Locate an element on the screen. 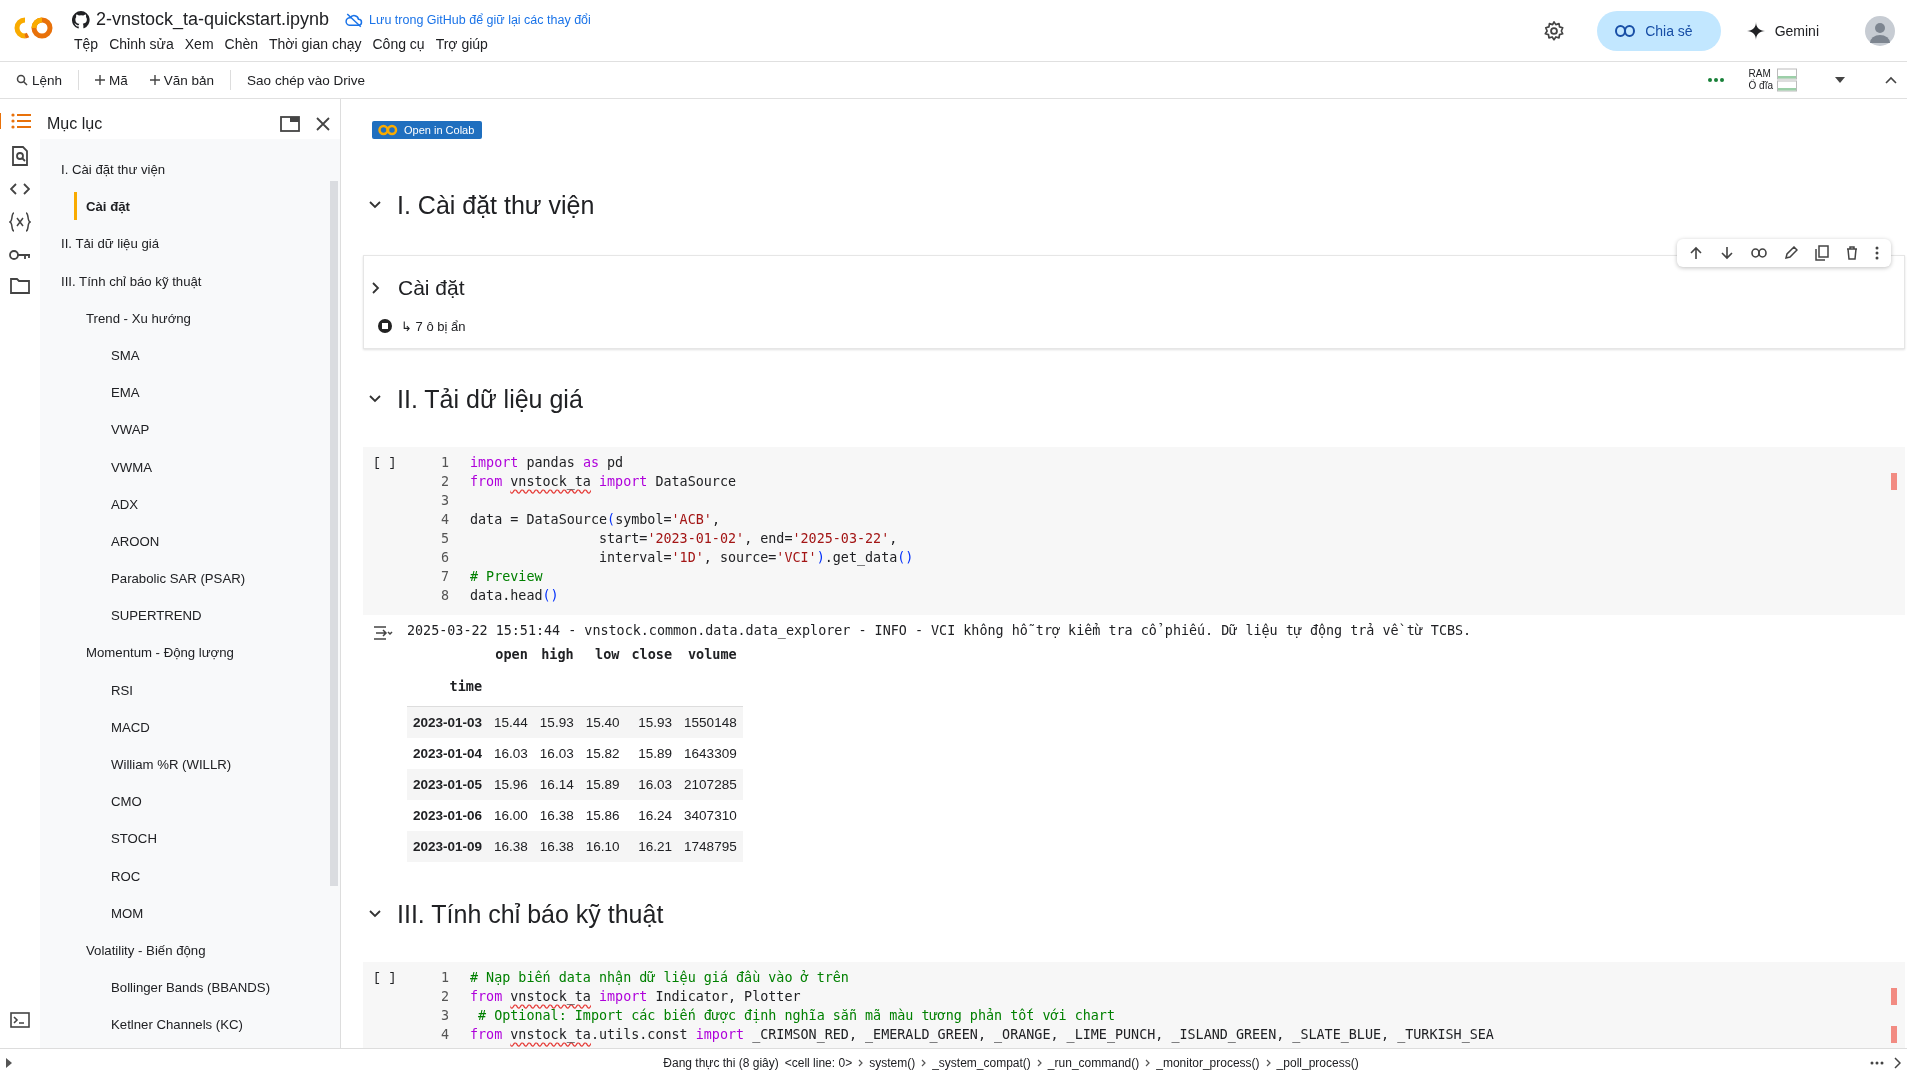 Image resolution: width=1907 pixels, height=1076 pixels. toc-item: Volatility - Biến động is located at coordinates (190, 958).